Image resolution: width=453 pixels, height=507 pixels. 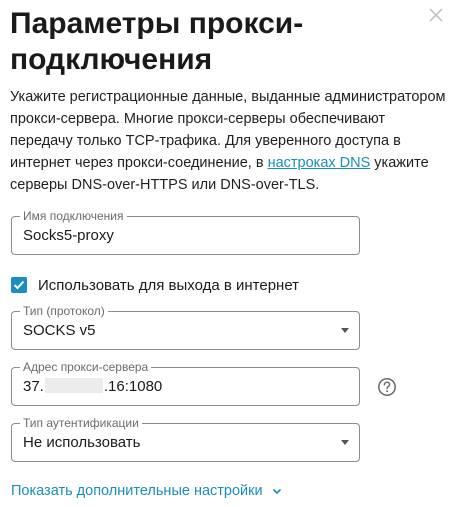 What do you see at coordinates (185, 438) in the screenshot?
I see `auth-type-select: Тип аутентификации Не использовать` at bounding box center [185, 438].